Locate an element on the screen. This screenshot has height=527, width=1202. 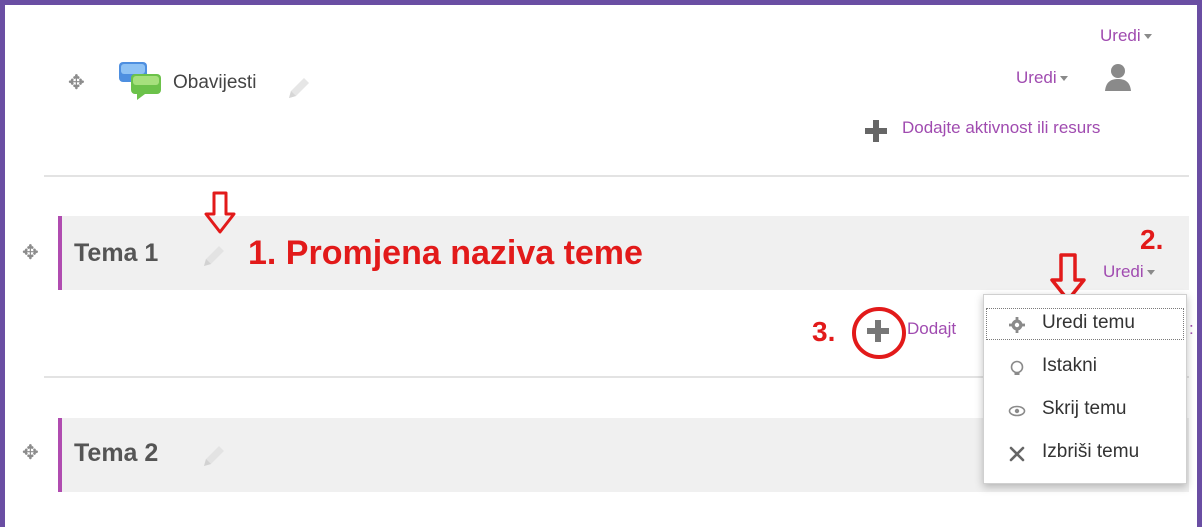
annotation-step-2: 2. is located at coordinates (1152, 239).